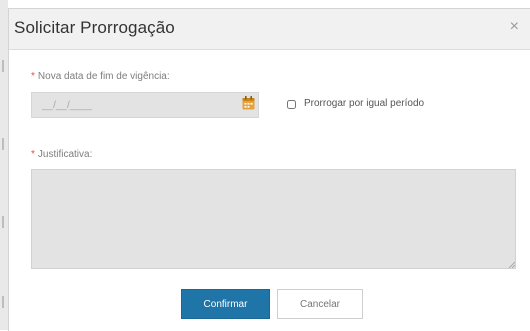 This screenshot has width=530, height=331. What do you see at coordinates (94, 27) in the screenshot?
I see `dialog-title: Solicitar Prorrogação` at bounding box center [94, 27].